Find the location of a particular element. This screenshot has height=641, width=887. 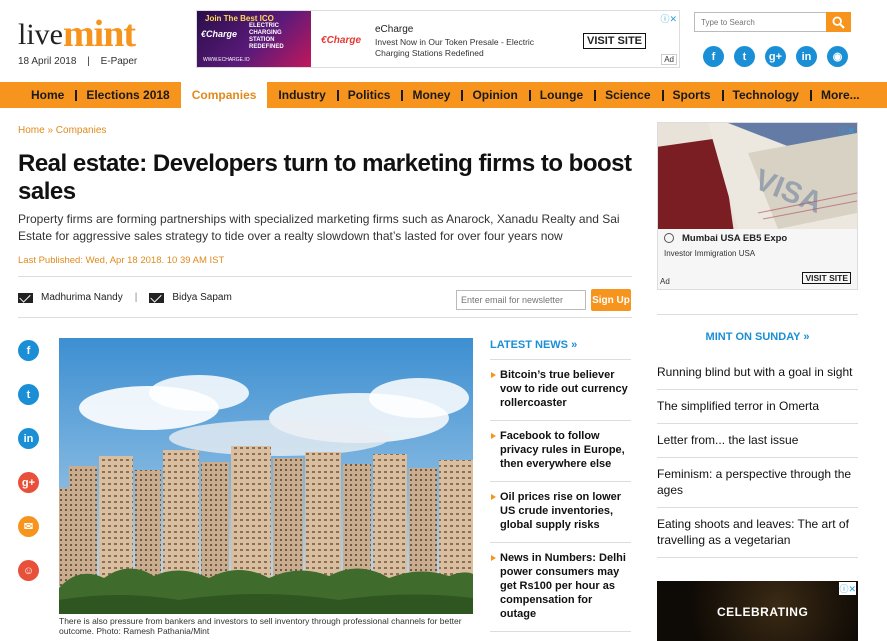

current-date: 18 April 2018 is located at coordinates (47, 61).